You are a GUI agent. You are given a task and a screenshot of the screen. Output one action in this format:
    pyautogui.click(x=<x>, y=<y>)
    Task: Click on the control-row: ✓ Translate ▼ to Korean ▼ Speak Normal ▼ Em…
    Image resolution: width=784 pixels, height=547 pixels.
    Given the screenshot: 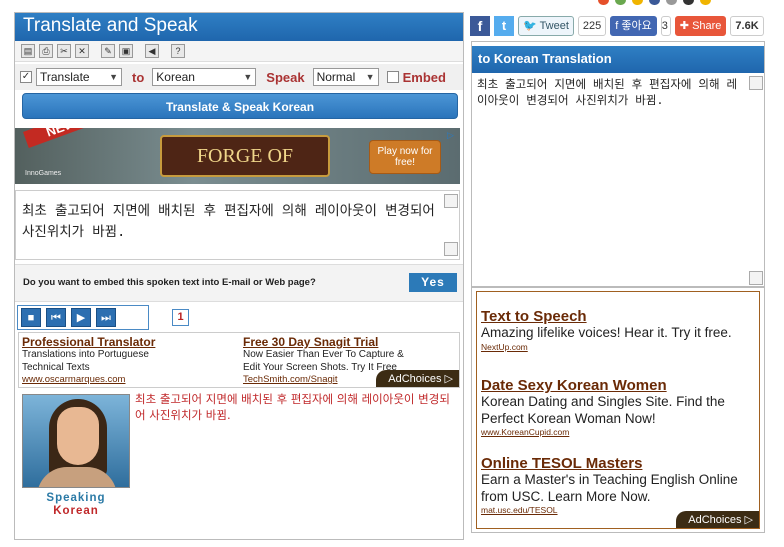 What is the action you would take?
    pyautogui.click(x=239, y=77)
    